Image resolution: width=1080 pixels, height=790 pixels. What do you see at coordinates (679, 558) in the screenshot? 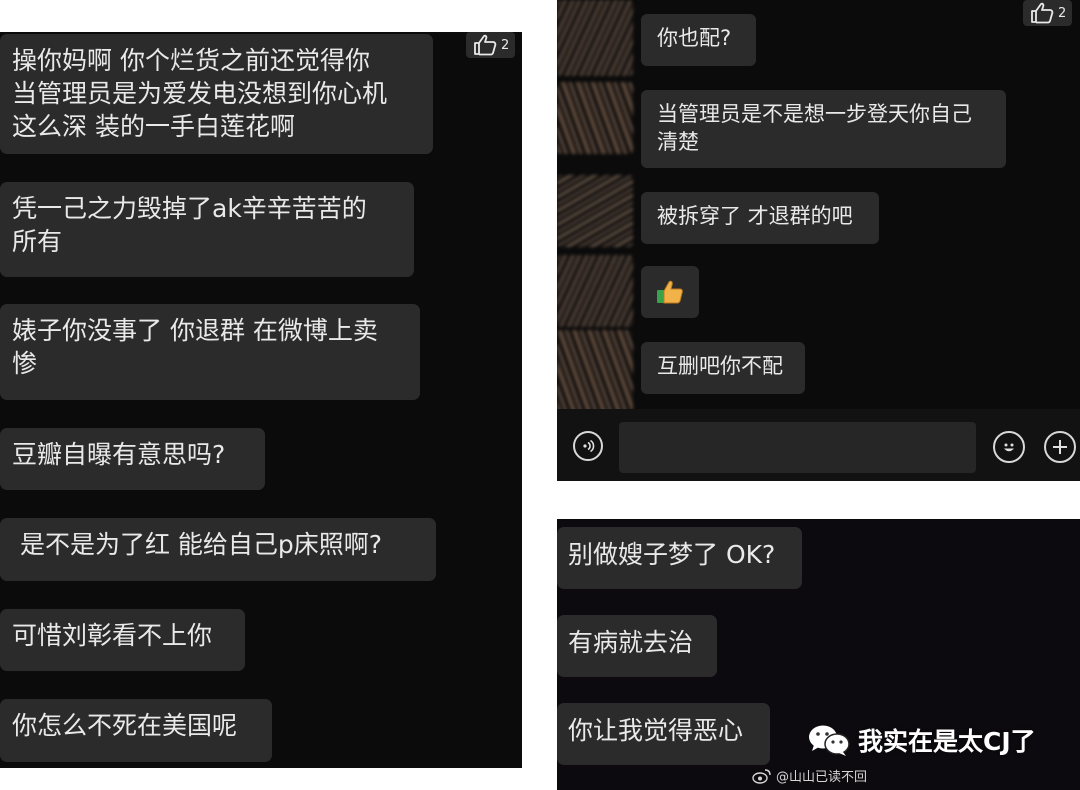
I see `message-bubble: 别做嫂子梦了 OK?` at bounding box center [679, 558].